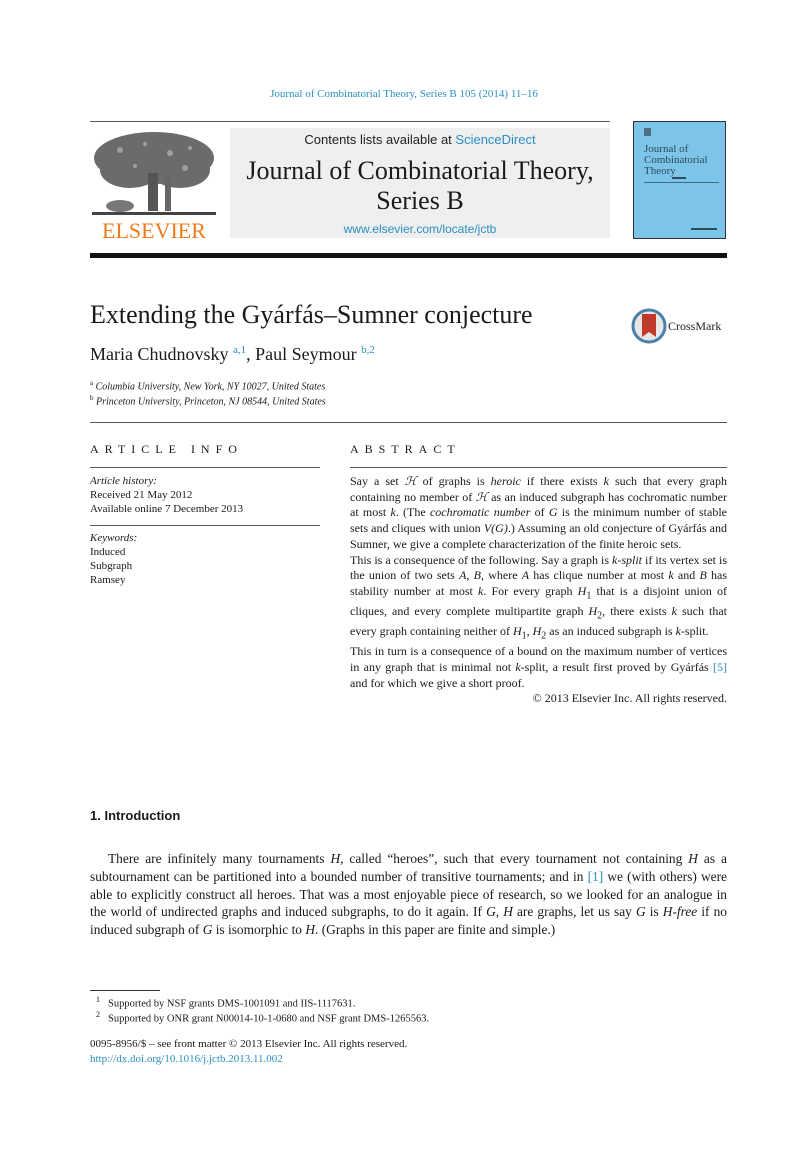  I want to click on received-date: Received 21 May 2012, so click(141, 495).